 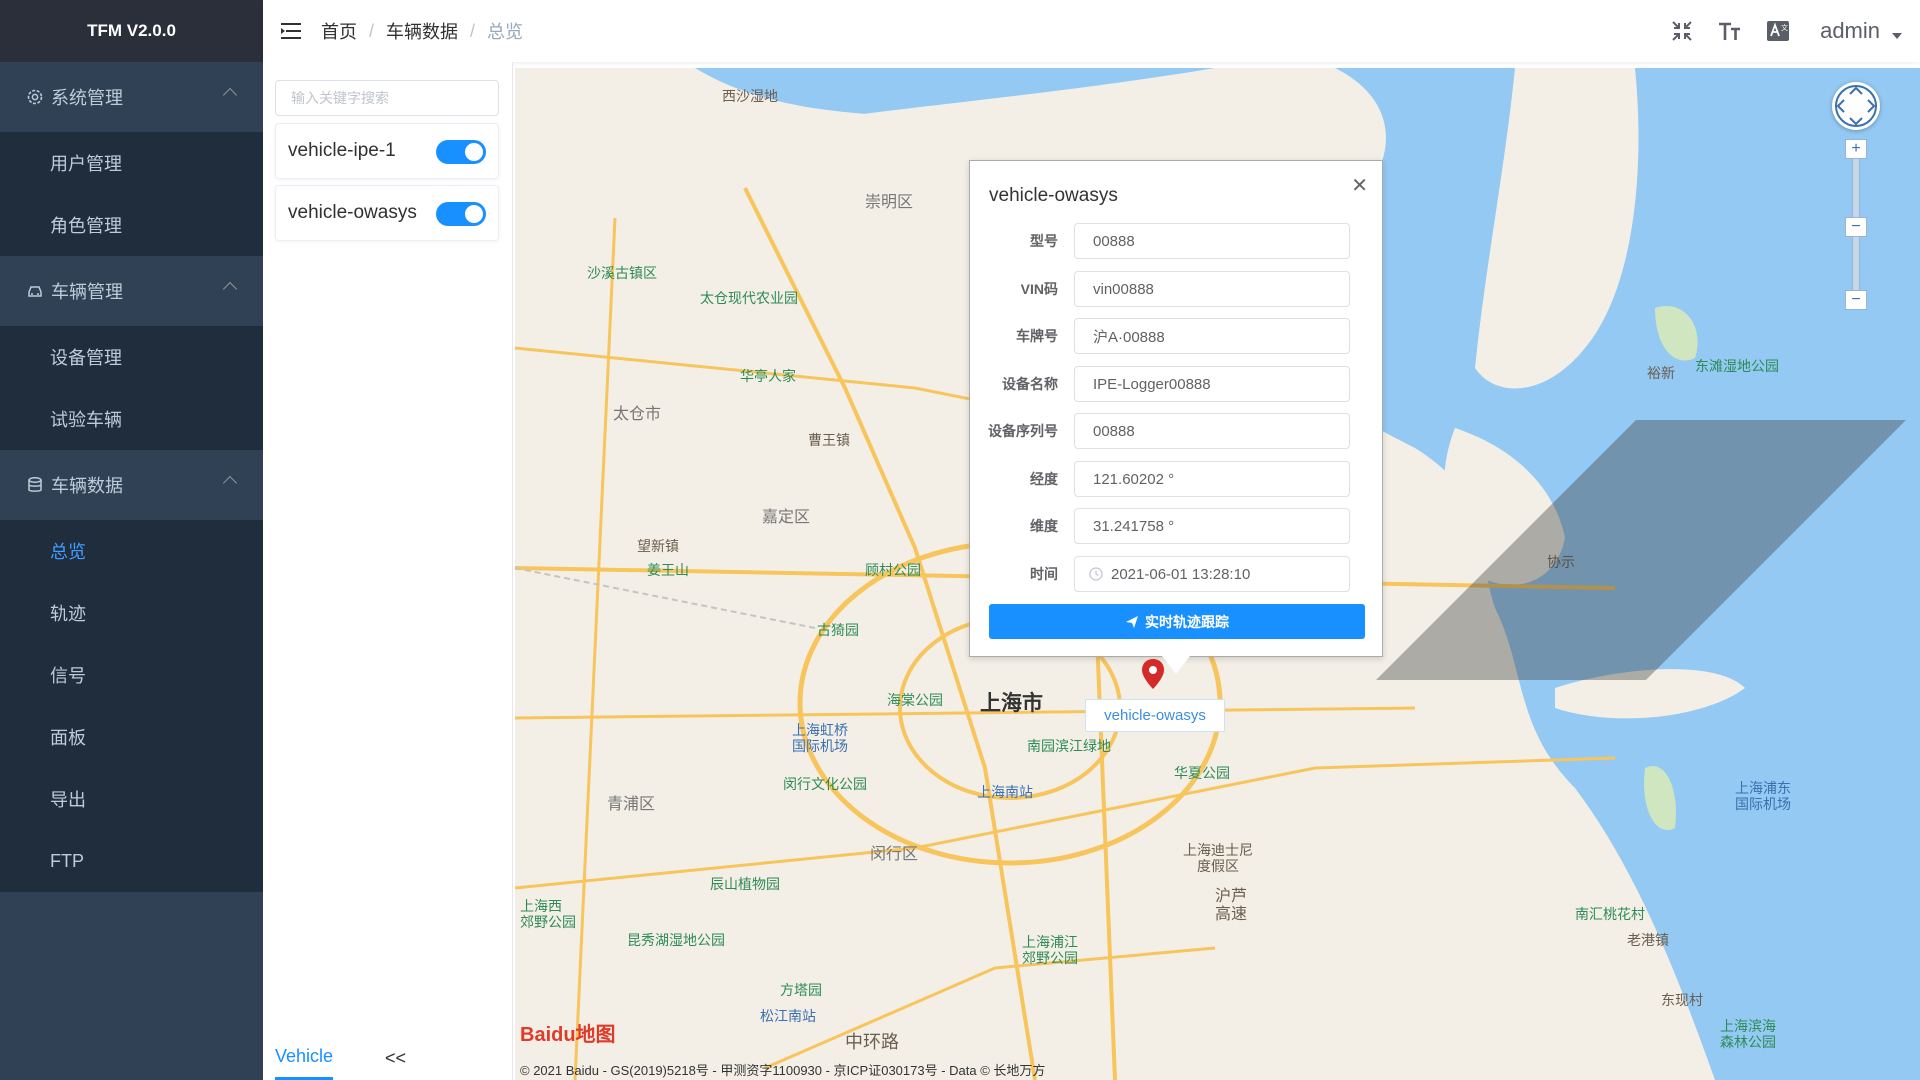 I want to click on map-label: 沪芦 高速, so click(x=1231, y=905).